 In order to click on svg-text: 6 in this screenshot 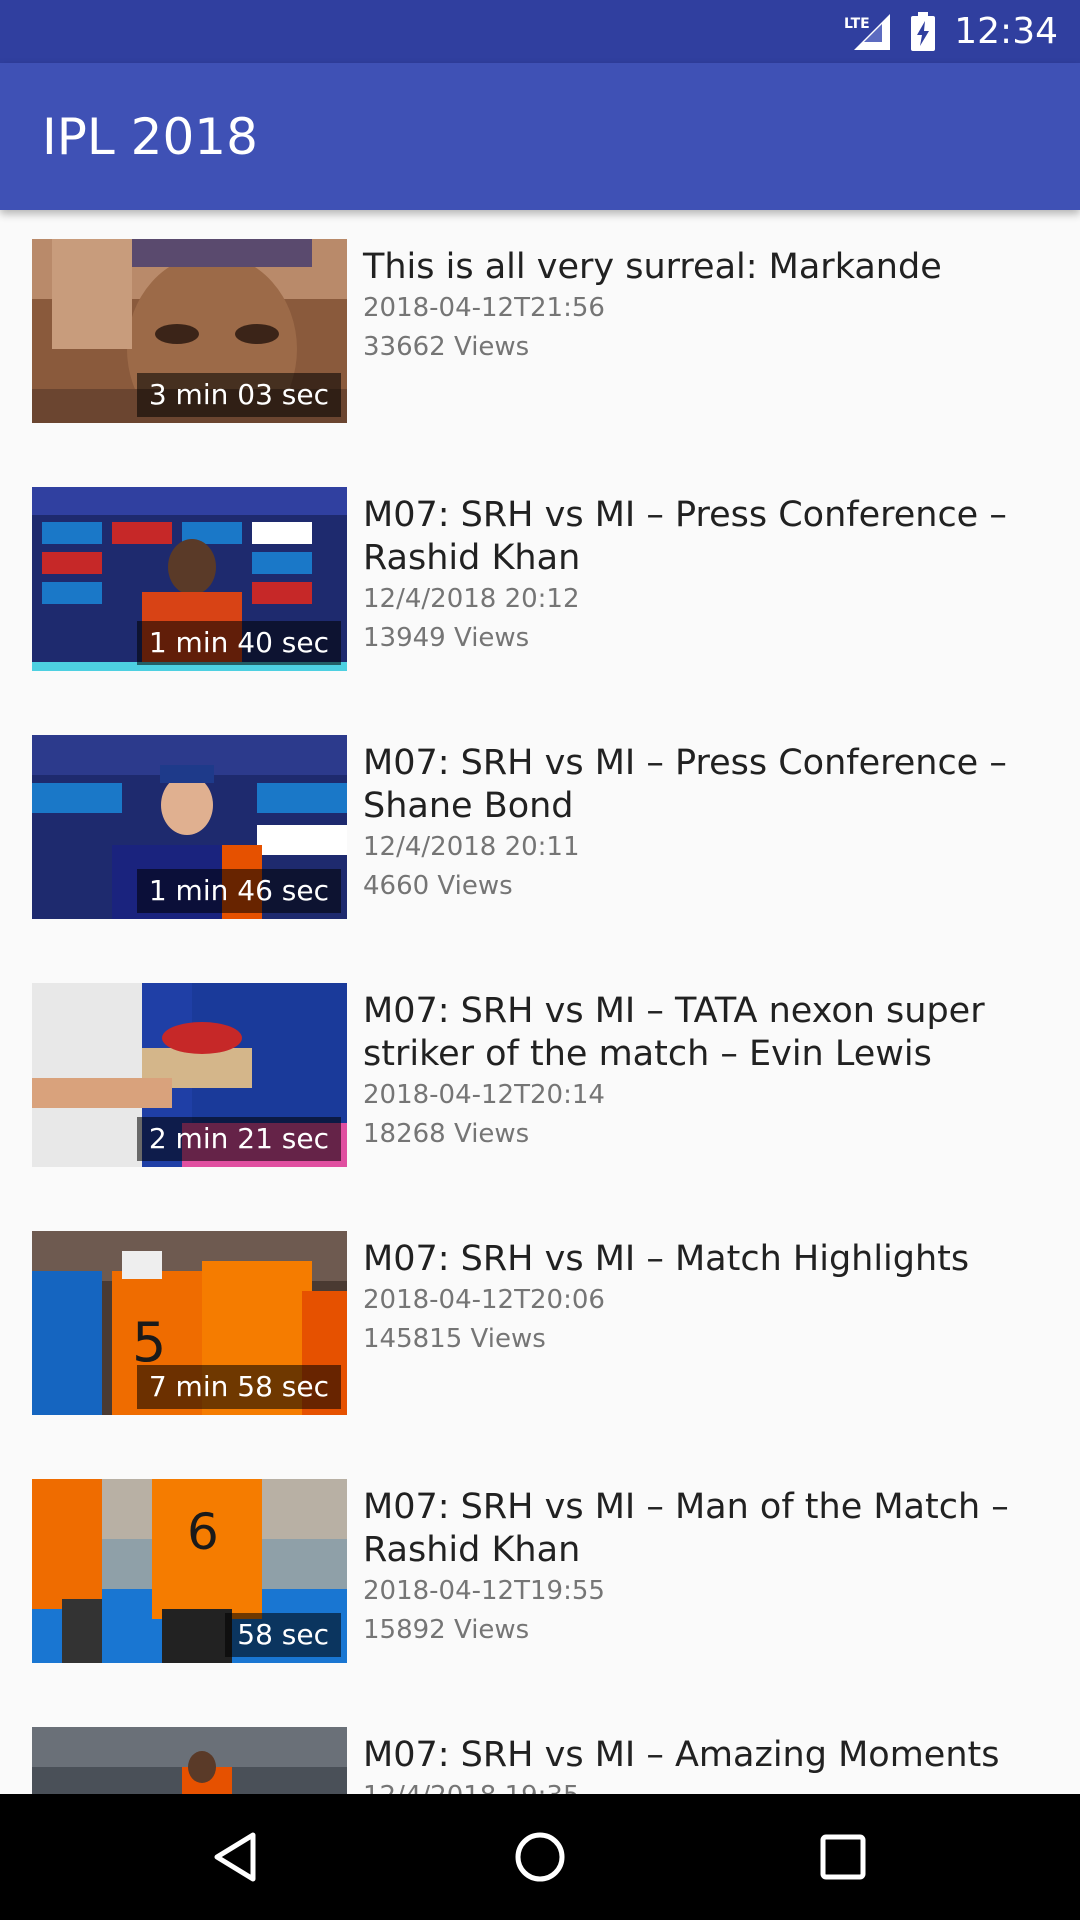, I will do `click(203, 1532)`.